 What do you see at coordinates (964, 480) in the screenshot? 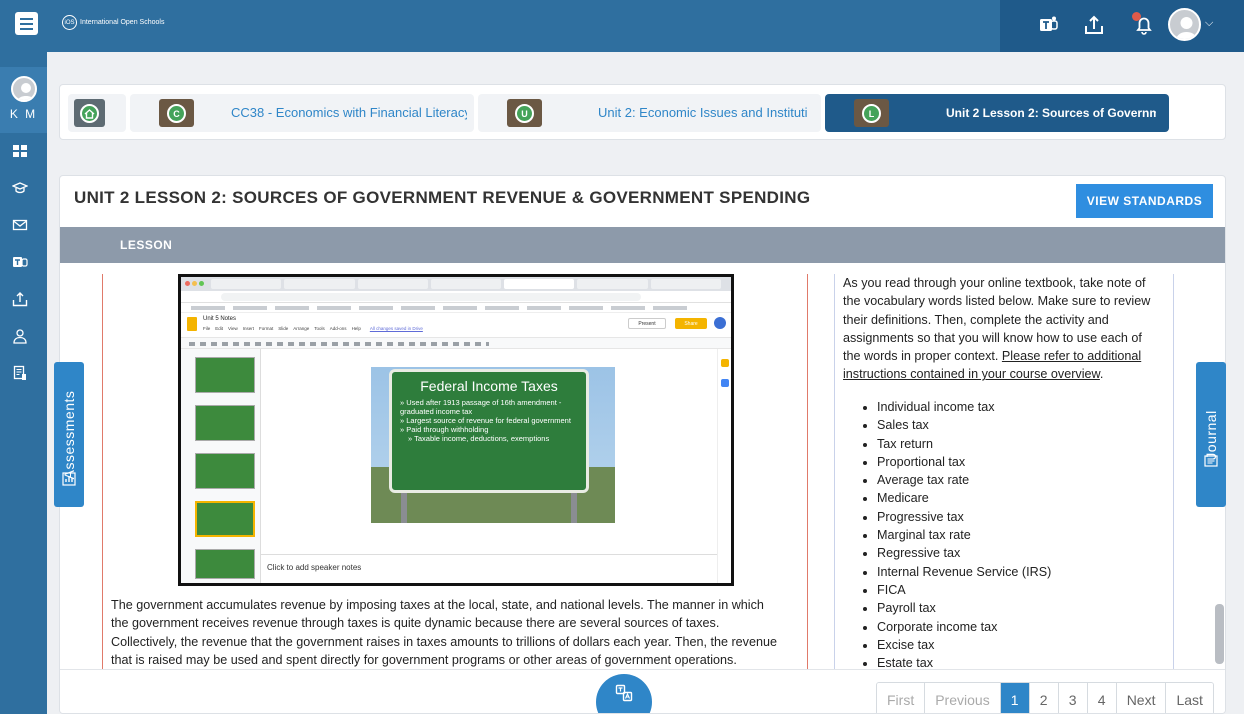
I see `list-item: Average tax rate` at bounding box center [964, 480].